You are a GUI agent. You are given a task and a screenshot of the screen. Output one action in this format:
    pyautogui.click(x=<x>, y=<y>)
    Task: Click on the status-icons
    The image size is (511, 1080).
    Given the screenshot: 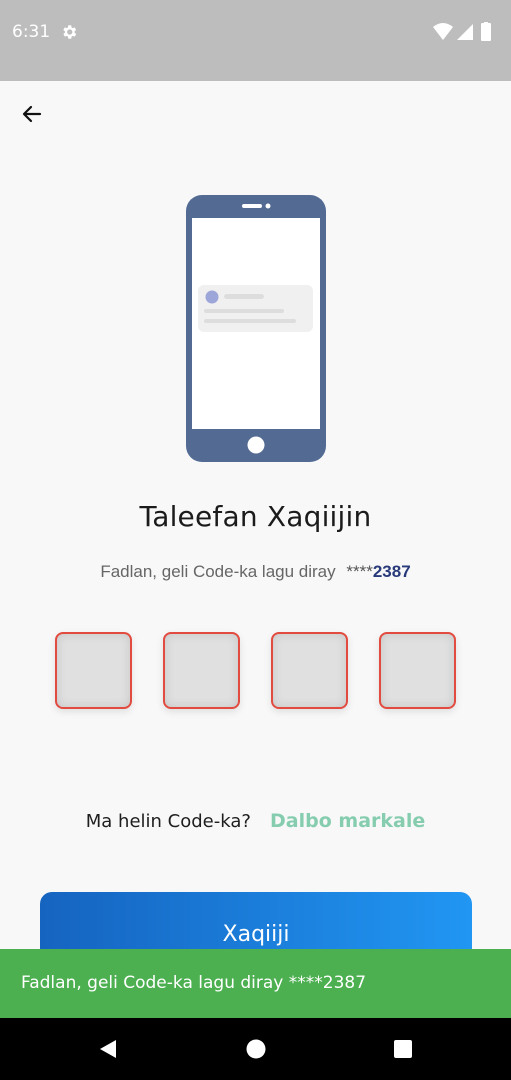 What is the action you would take?
    pyautogui.click(x=462, y=31)
    